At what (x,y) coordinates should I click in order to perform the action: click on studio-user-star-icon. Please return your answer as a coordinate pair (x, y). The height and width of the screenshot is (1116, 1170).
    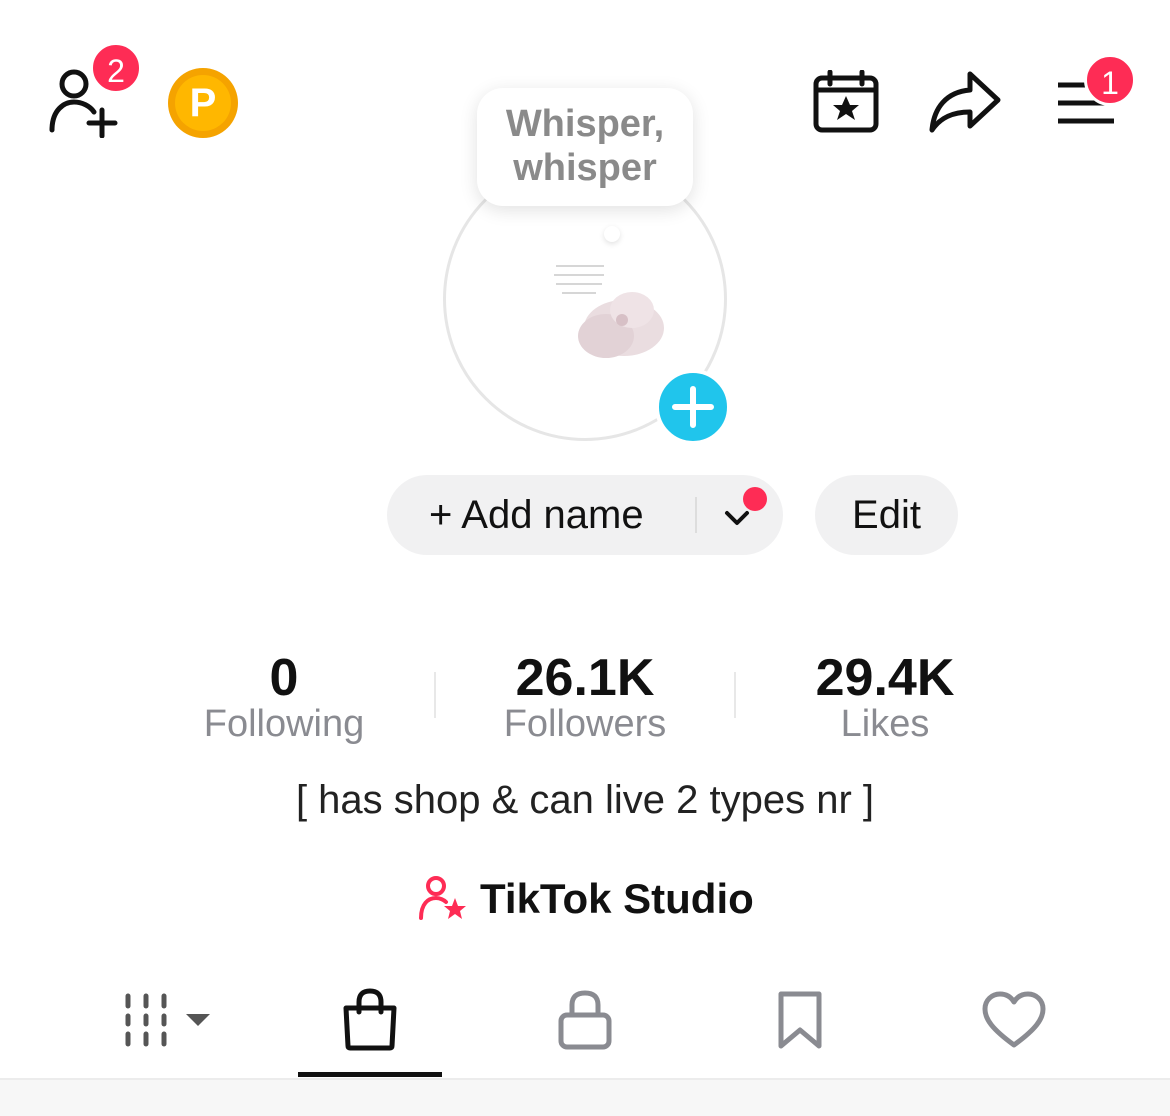
    Looking at the image, I should click on (442, 898).